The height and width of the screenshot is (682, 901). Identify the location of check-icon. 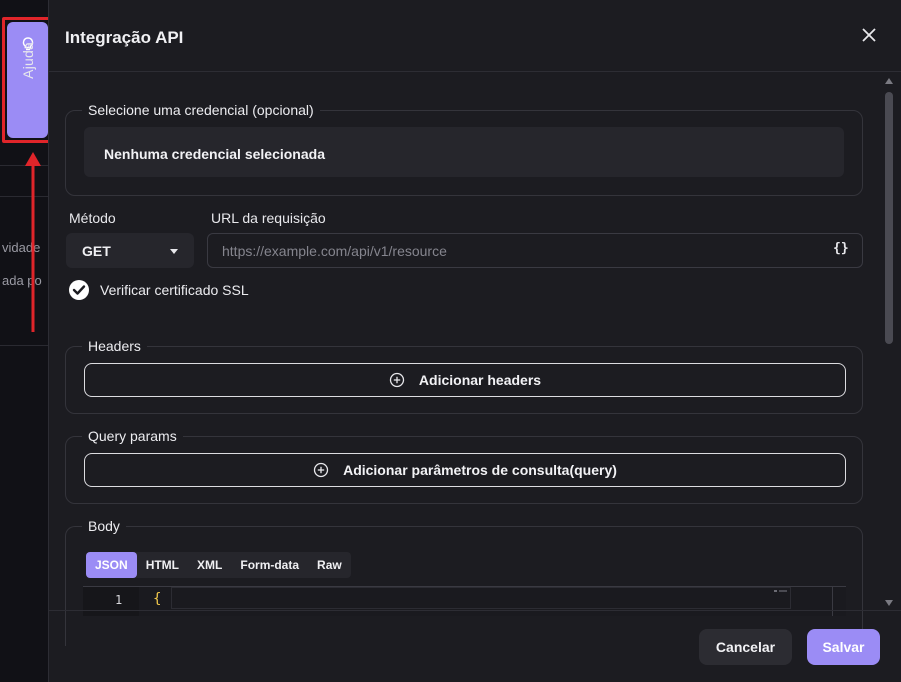
(79, 290).